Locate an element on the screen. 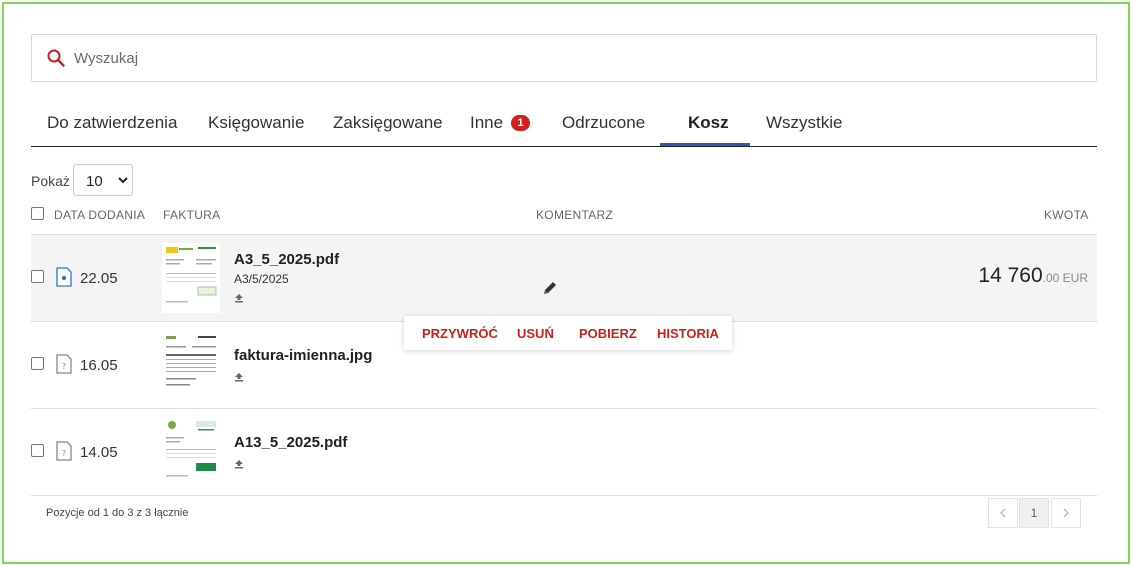 The image size is (1132, 566). pagination-summary: Pozycje od 1 do 3 z 3 łącznie is located at coordinates (117, 513).